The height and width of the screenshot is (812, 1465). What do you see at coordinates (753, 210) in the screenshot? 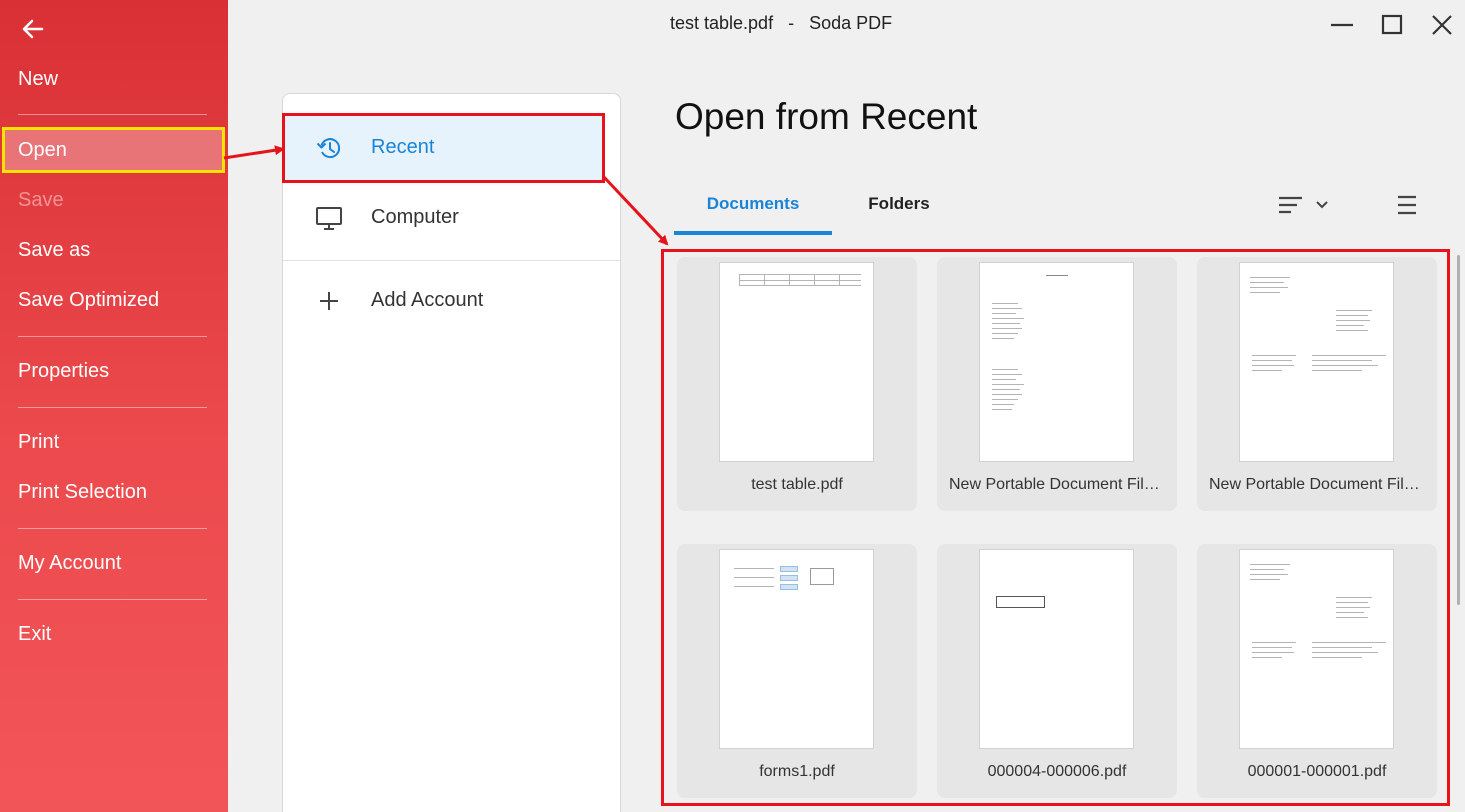
I see `tab-documents: Documents` at bounding box center [753, 210].